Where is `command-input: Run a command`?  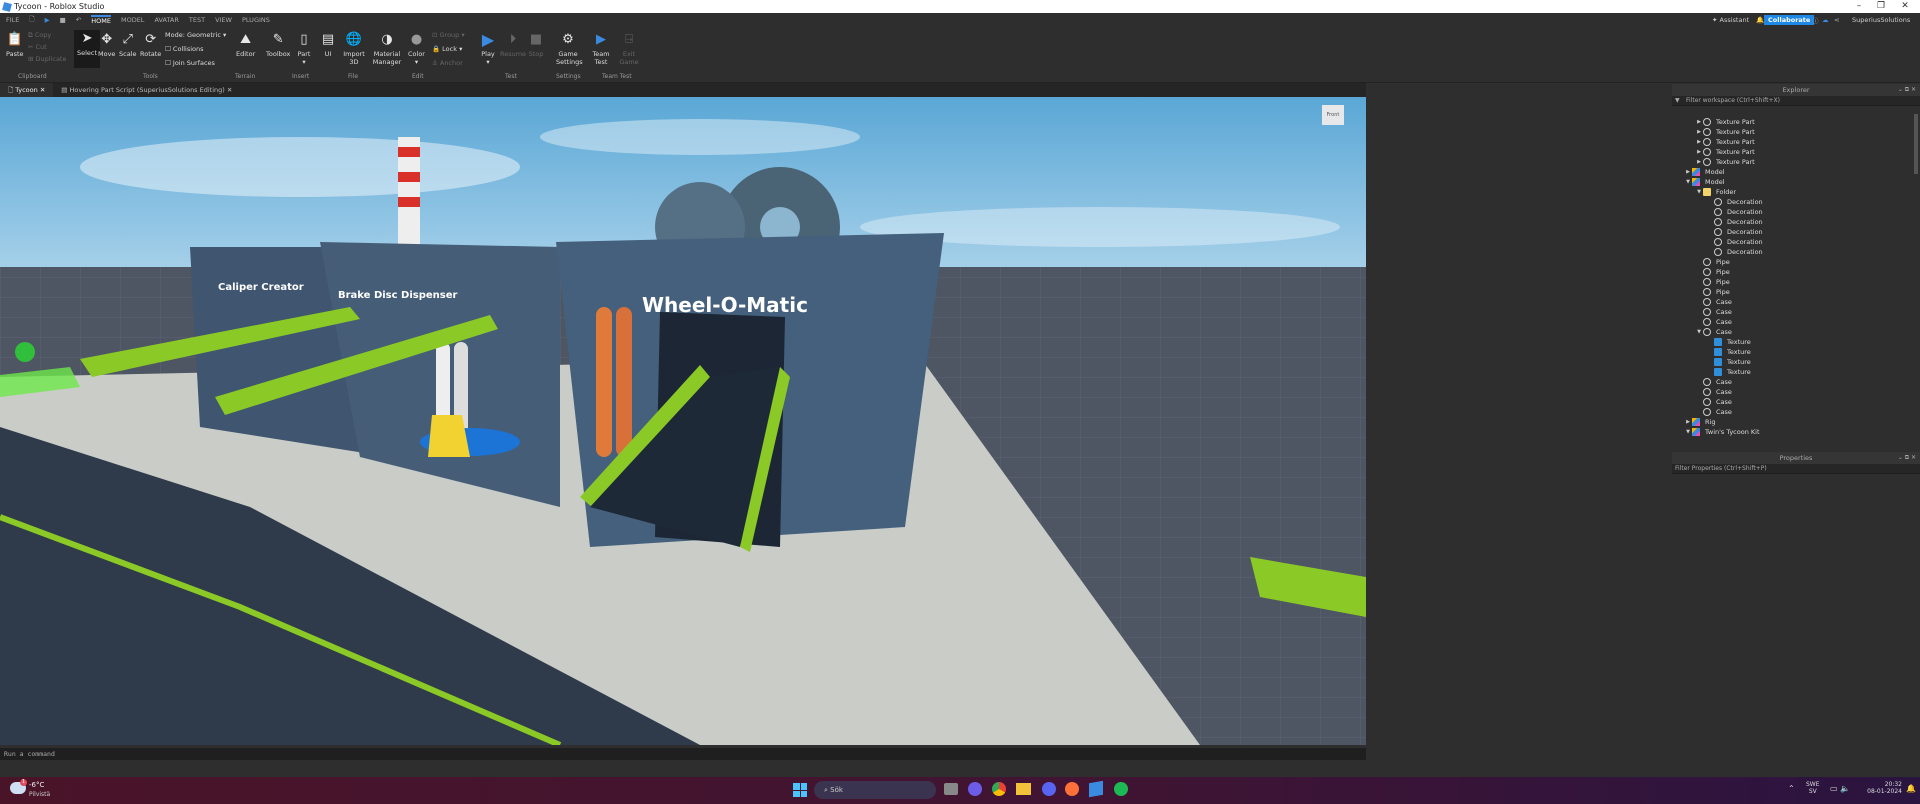 command-input: Run a command is located at coordinates (29, 754).